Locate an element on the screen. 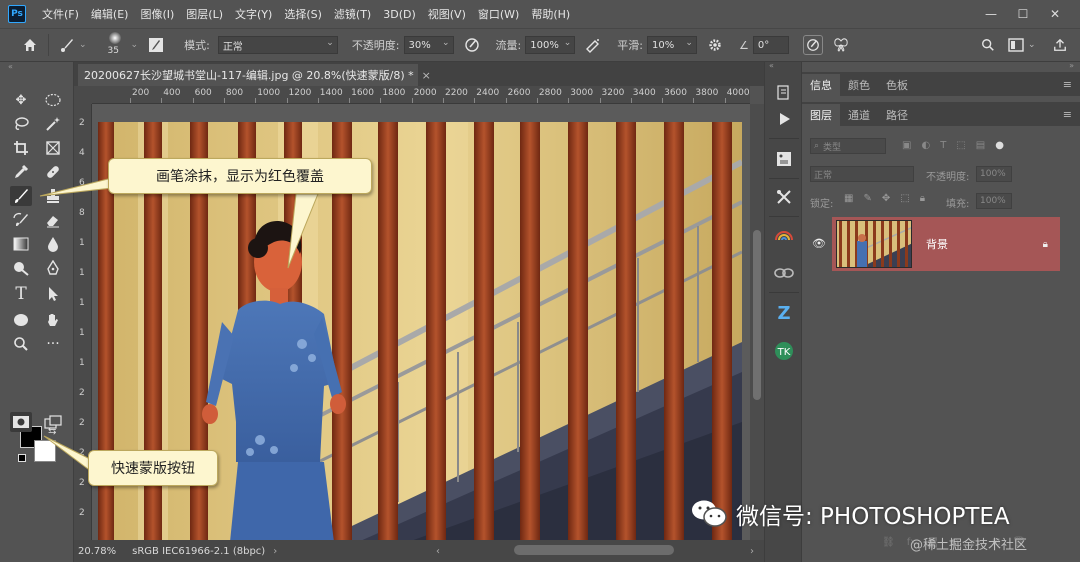  gear-icon is located at coordinates (715, 45).